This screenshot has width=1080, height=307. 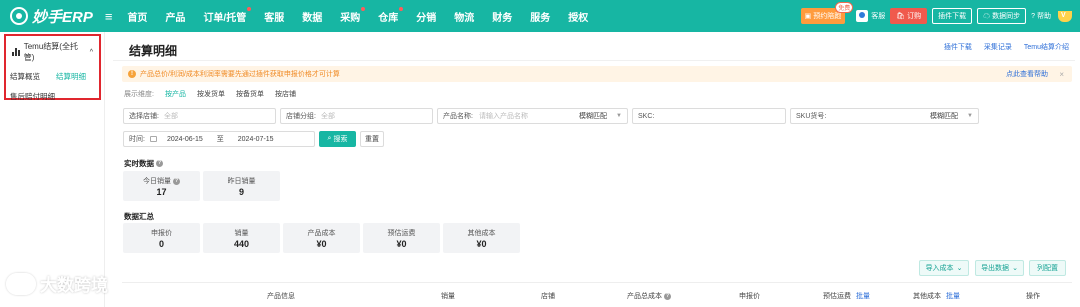 I want to click on product-name-input: 请输入产品名称, so click(x=503, y=116).